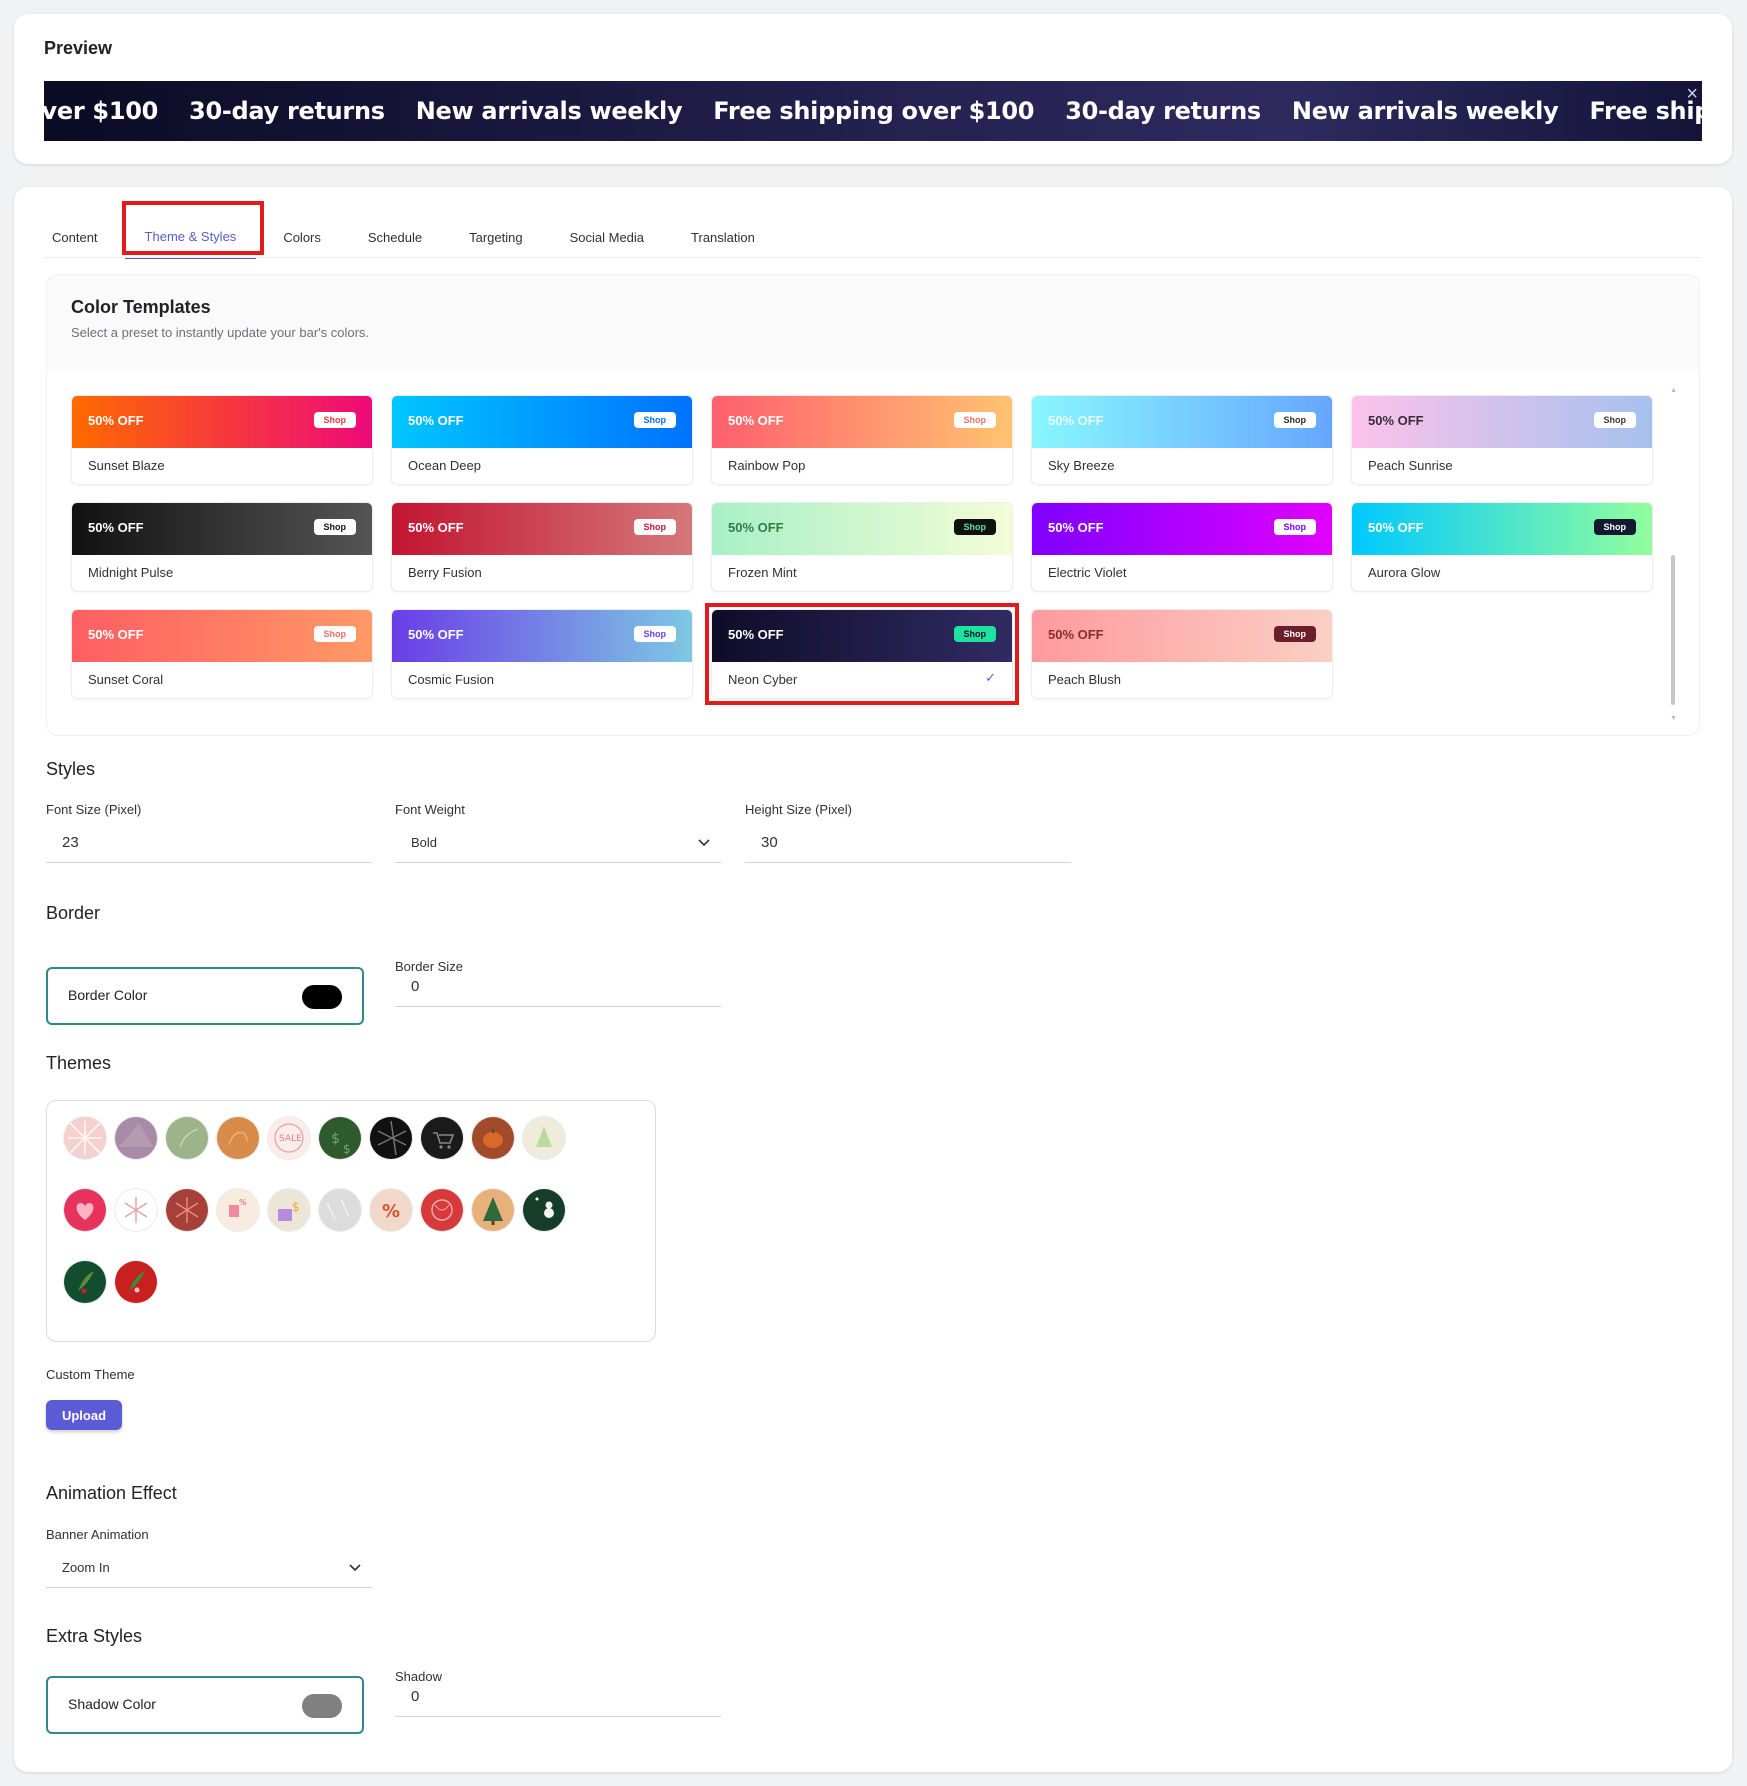 This screenshot has height=1786, width=1747. Describe the element at coordinates (395, 237) in the screenshot. I see `tab-schedule: Schedule` at that location.